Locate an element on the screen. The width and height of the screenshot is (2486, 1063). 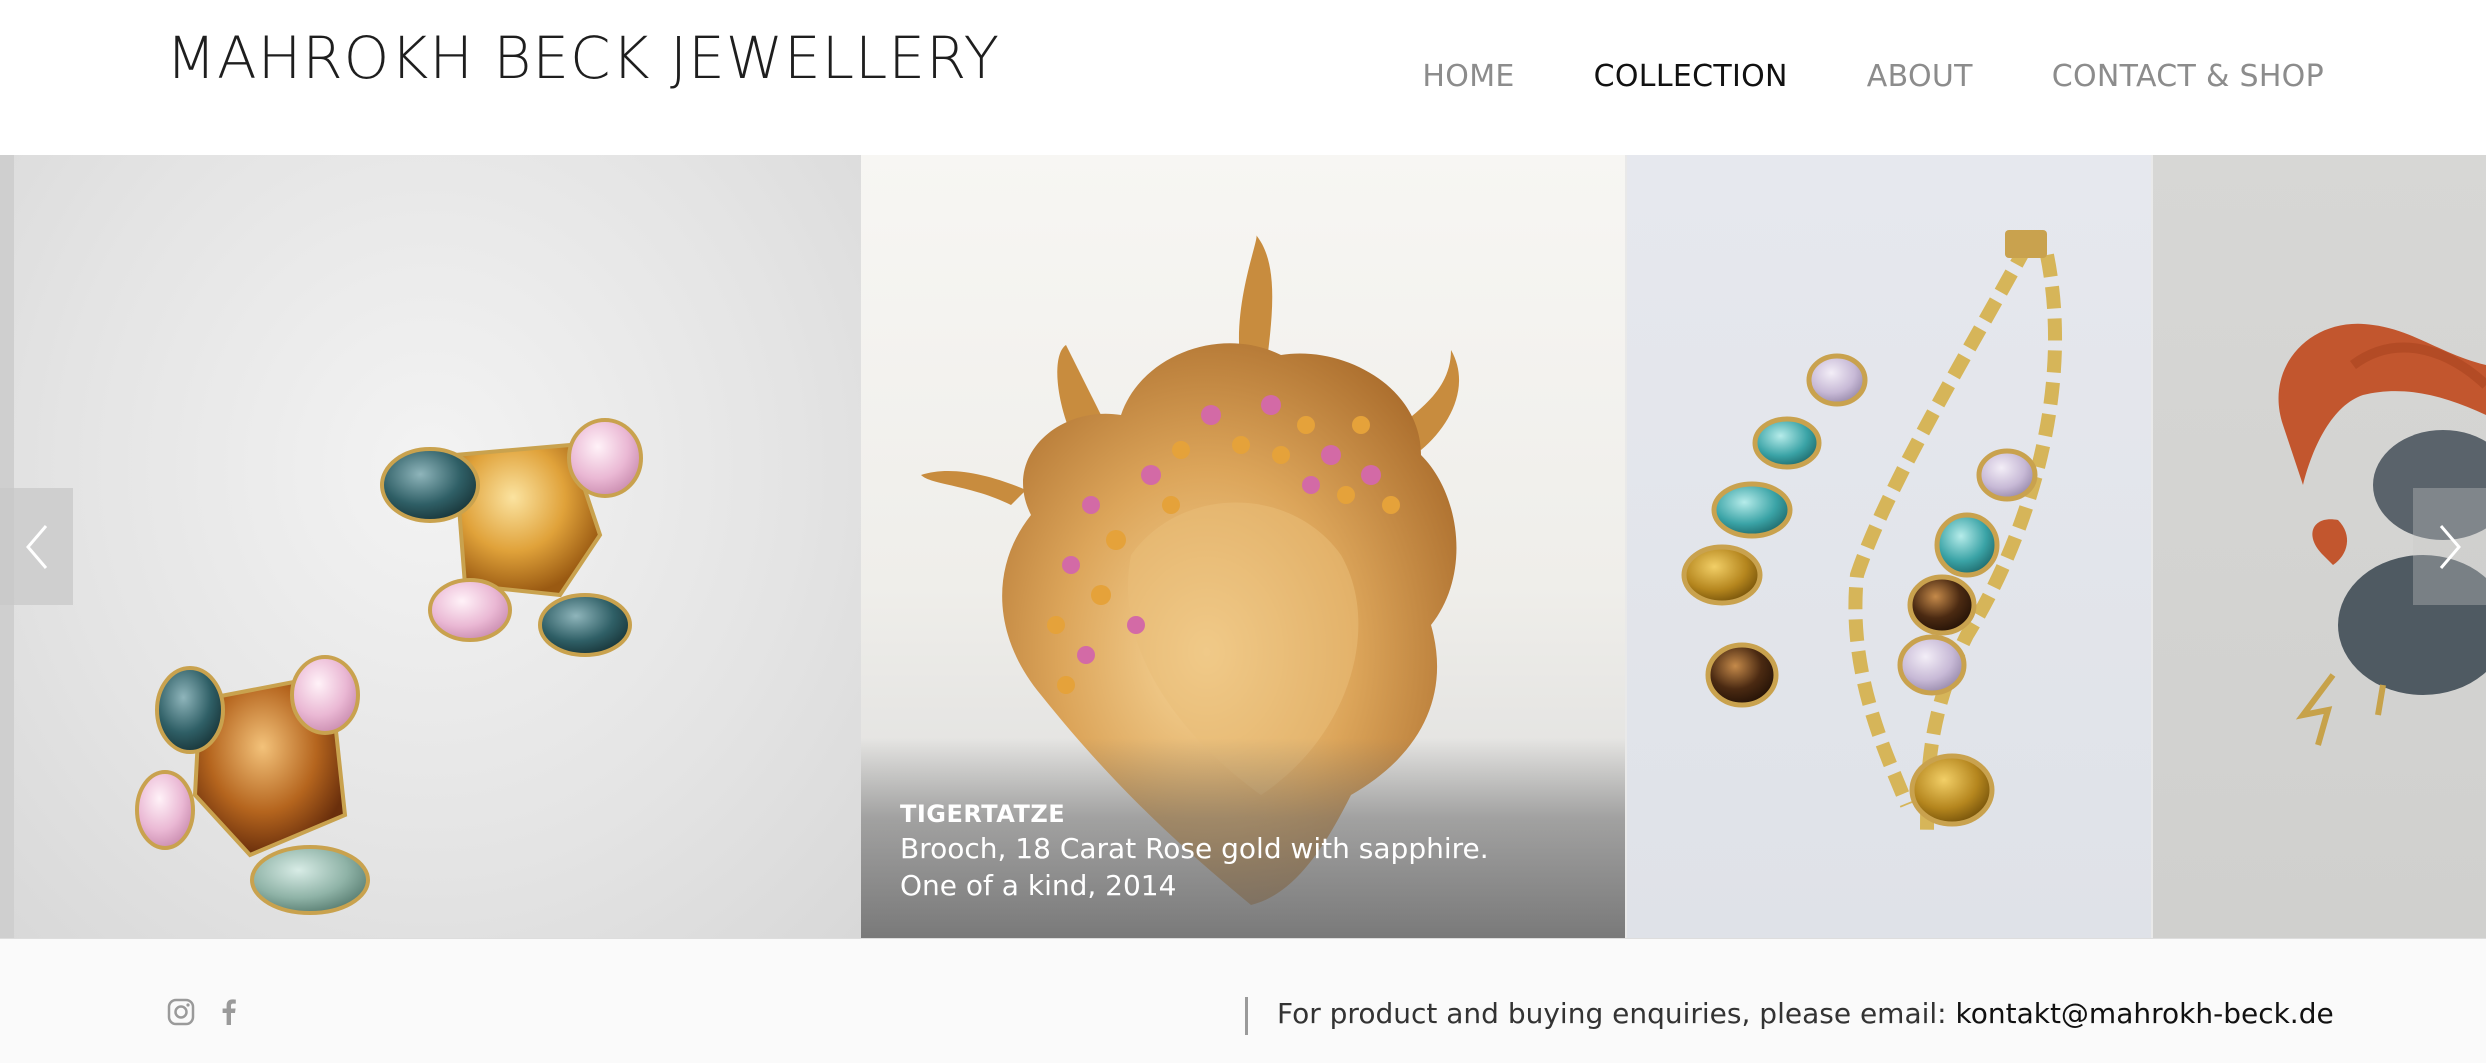
chevron-left-icon is located at coordinates (36, 546).